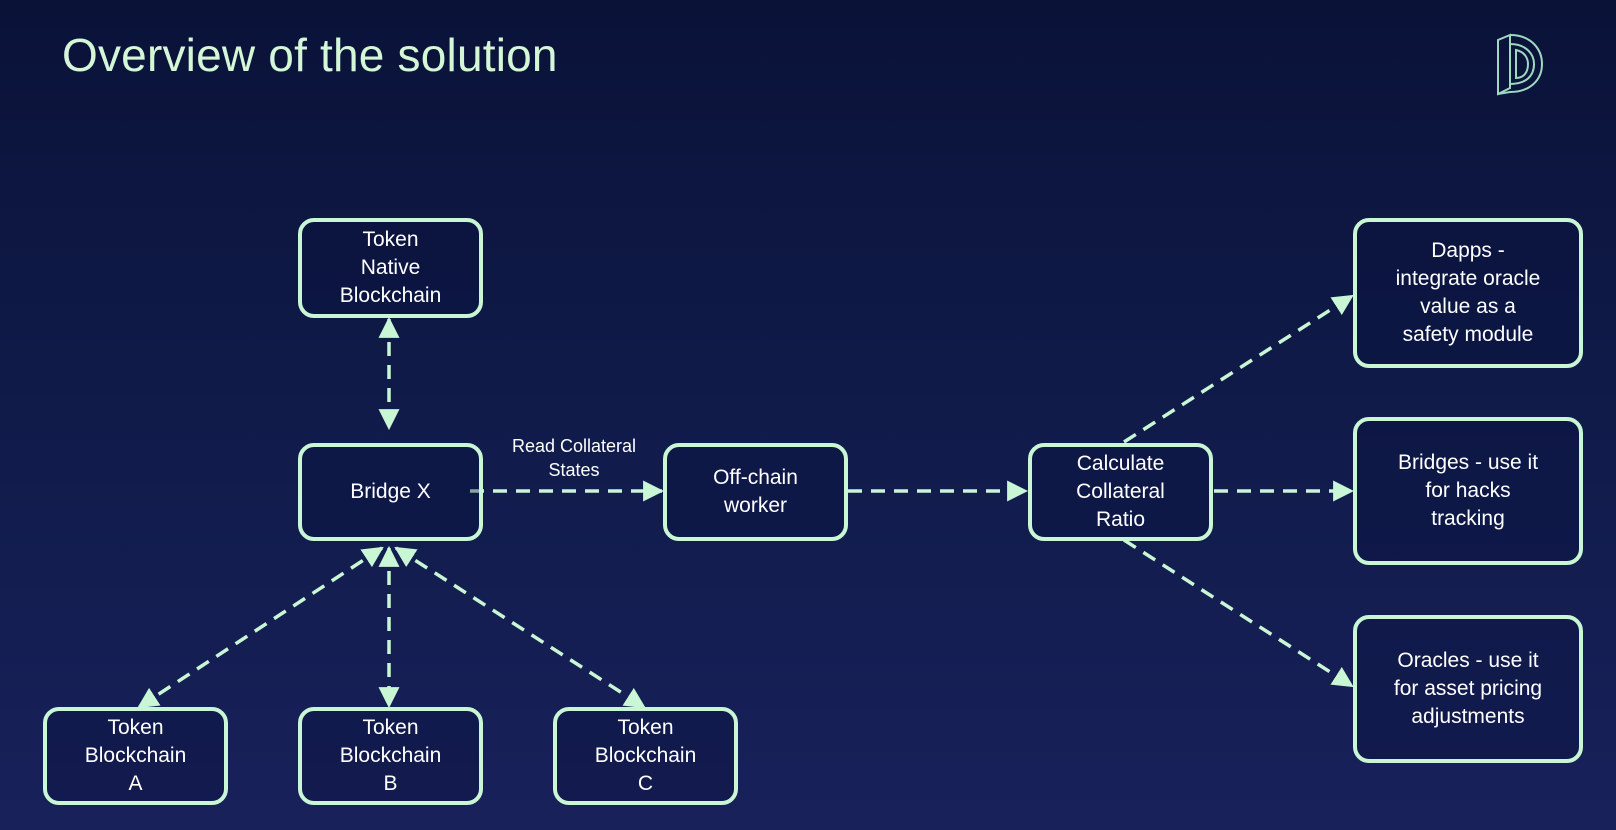 This screenshot has width=1616, height=830. I want to click on node-label: Token Blockchain A, so click(135, 755).